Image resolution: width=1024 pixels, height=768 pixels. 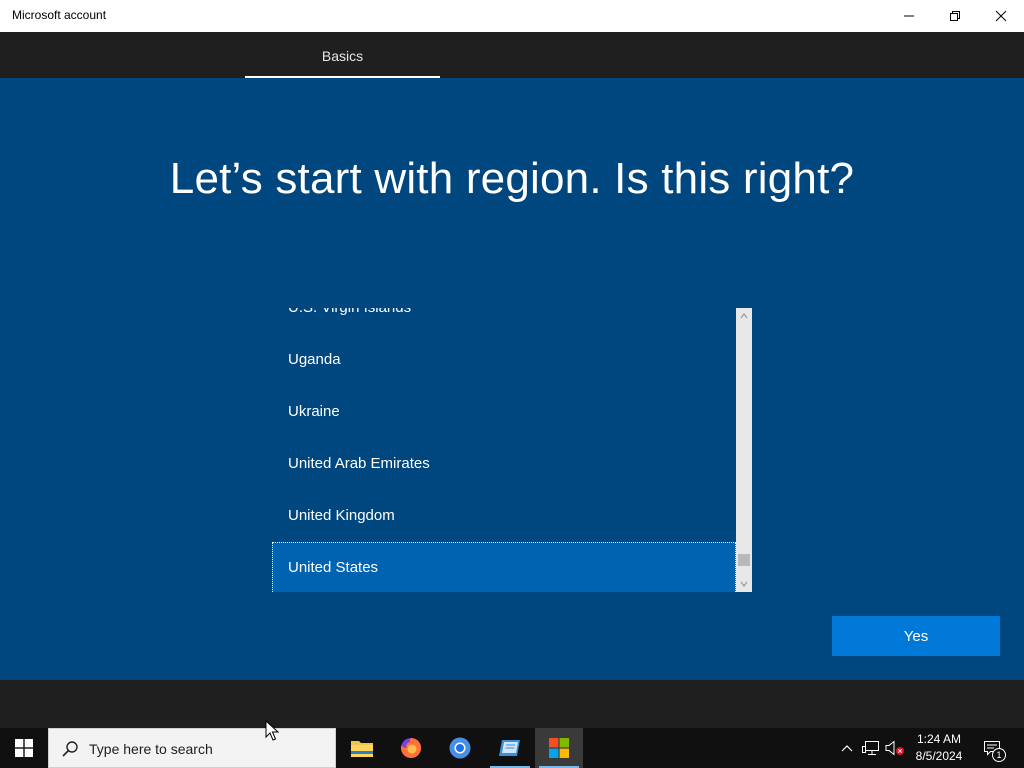 I want to click on list-scrollbar, so click(x=744, y=450).